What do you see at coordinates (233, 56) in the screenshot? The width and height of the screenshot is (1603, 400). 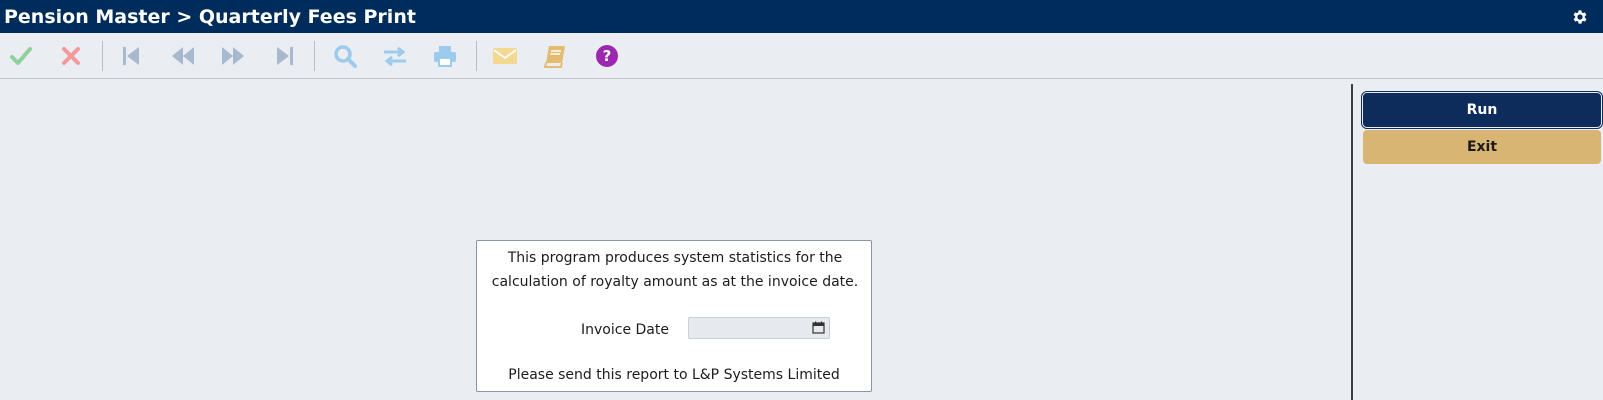 I see `next-record-icon` at bounding box center [233, 56].